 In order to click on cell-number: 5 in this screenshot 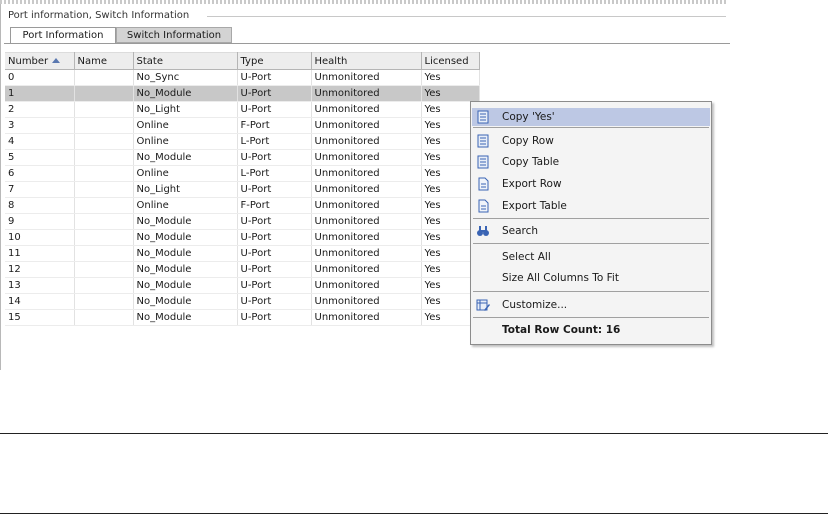, I will do `click(40, 157)`.